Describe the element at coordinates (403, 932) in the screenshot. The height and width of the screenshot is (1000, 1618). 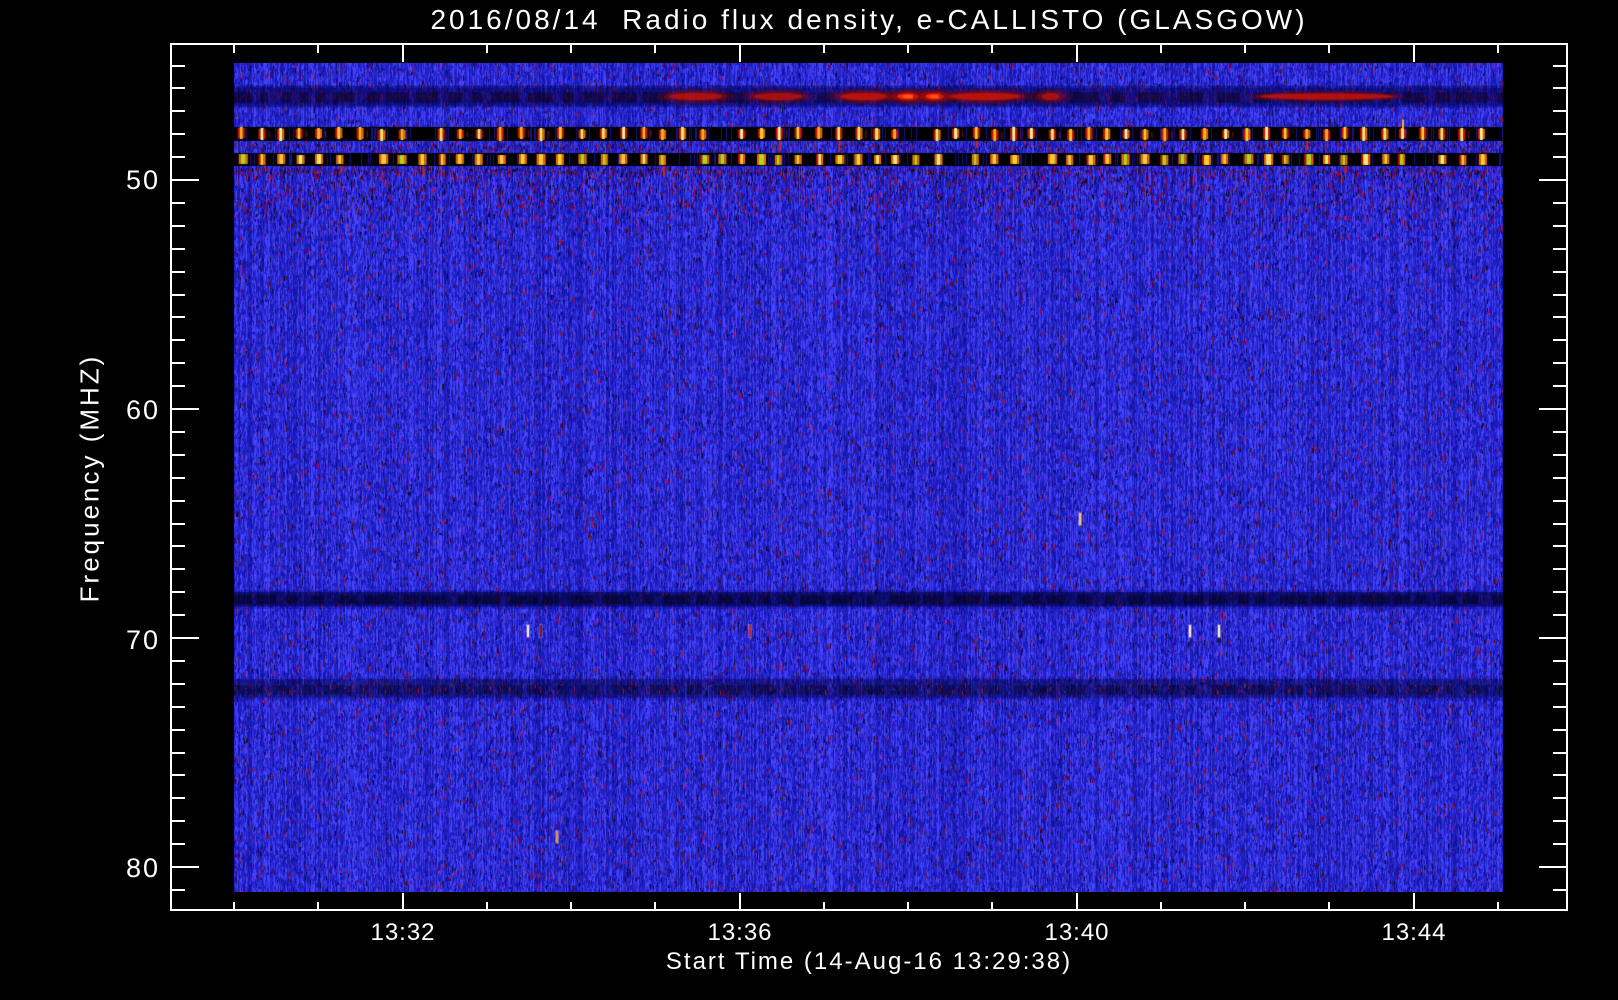
I see `x-tick-label-1332: 13:32` at that location.